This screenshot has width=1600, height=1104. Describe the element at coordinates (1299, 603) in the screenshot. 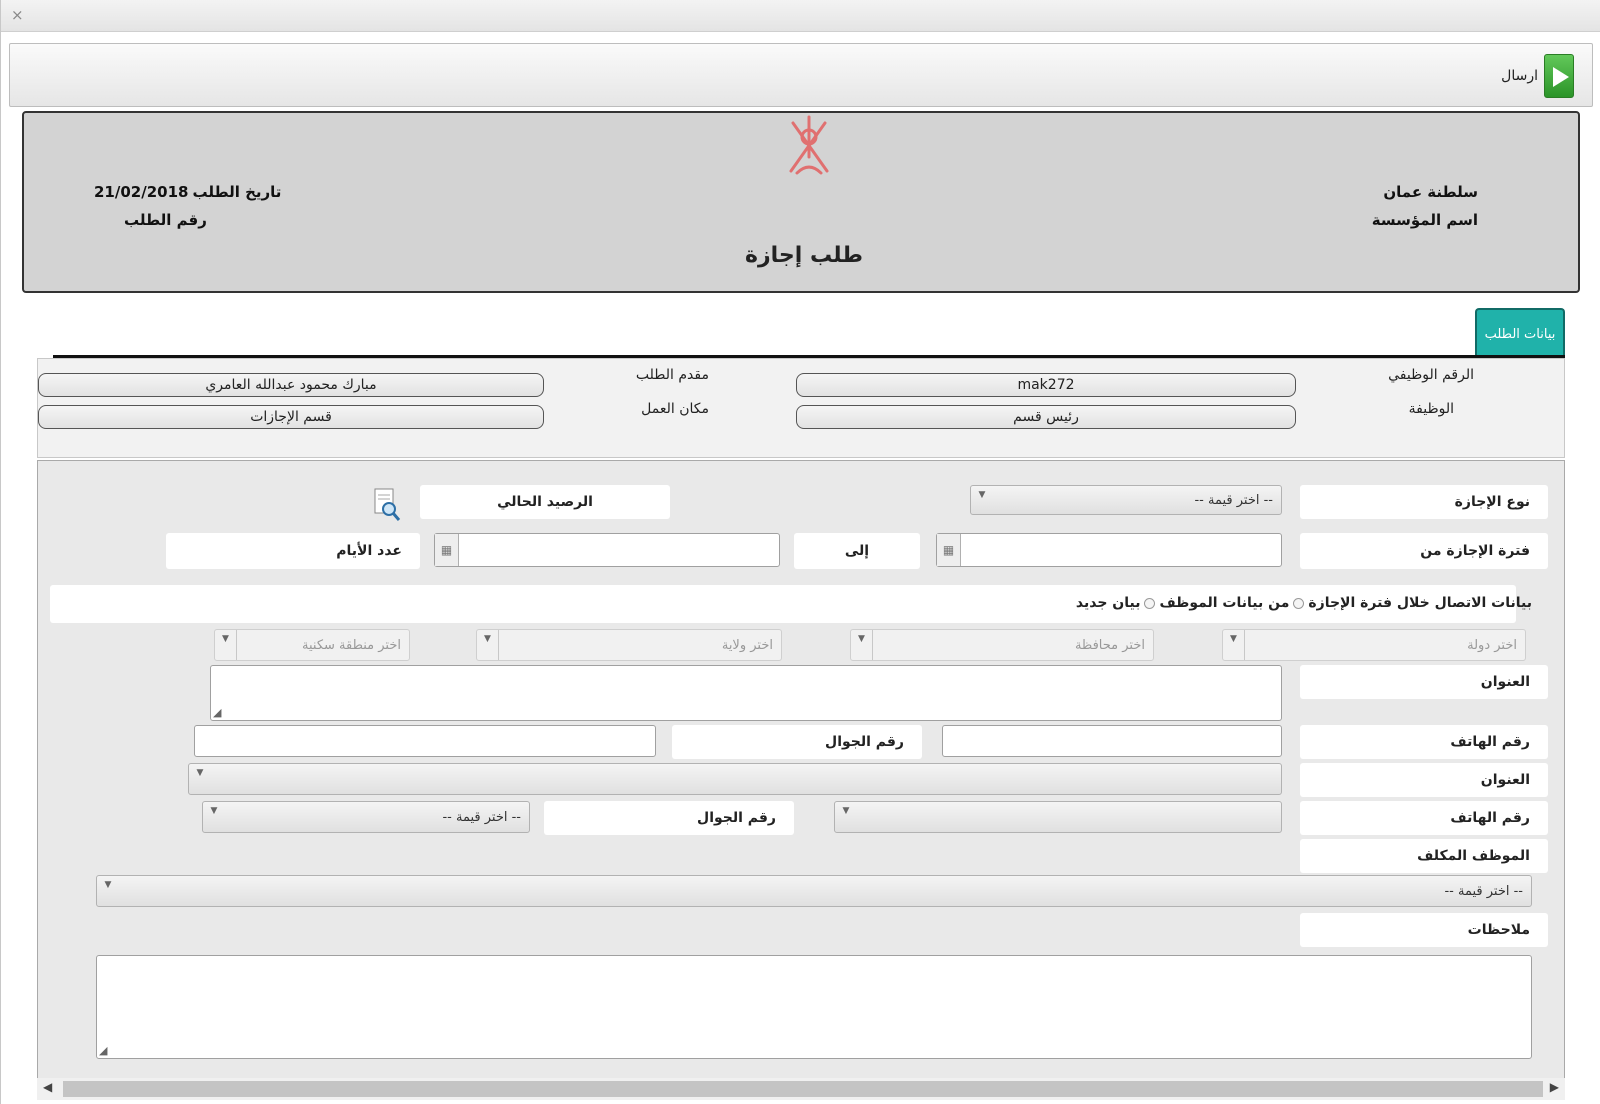

I see `radio-employee-data` at that location.